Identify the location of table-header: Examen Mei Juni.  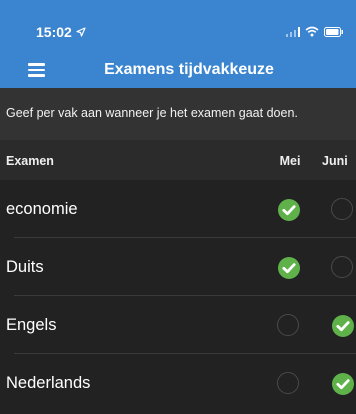
(178, 160).